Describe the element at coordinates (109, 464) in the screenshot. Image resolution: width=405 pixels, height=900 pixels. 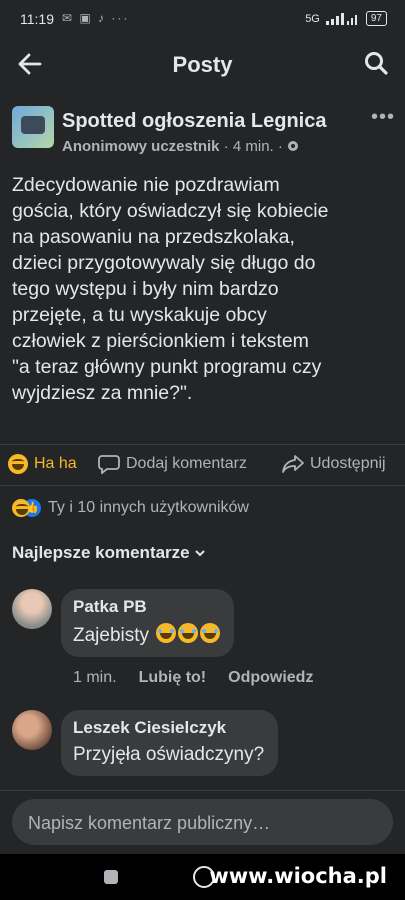
I see `comment-icon` at that location.